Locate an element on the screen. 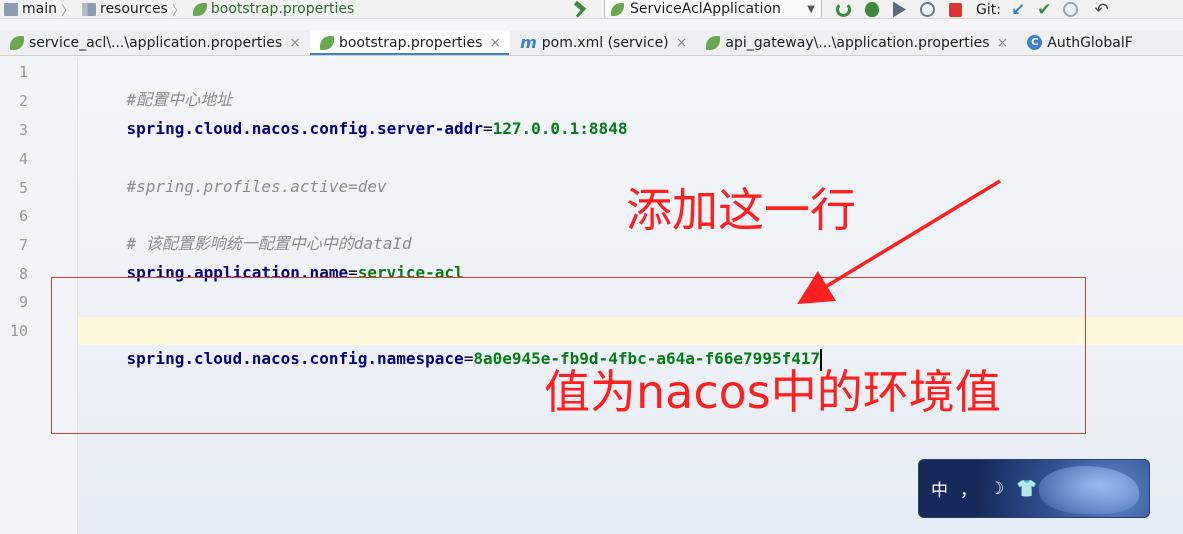  git-history-clock-icon is located at coordinates (1071, 9).